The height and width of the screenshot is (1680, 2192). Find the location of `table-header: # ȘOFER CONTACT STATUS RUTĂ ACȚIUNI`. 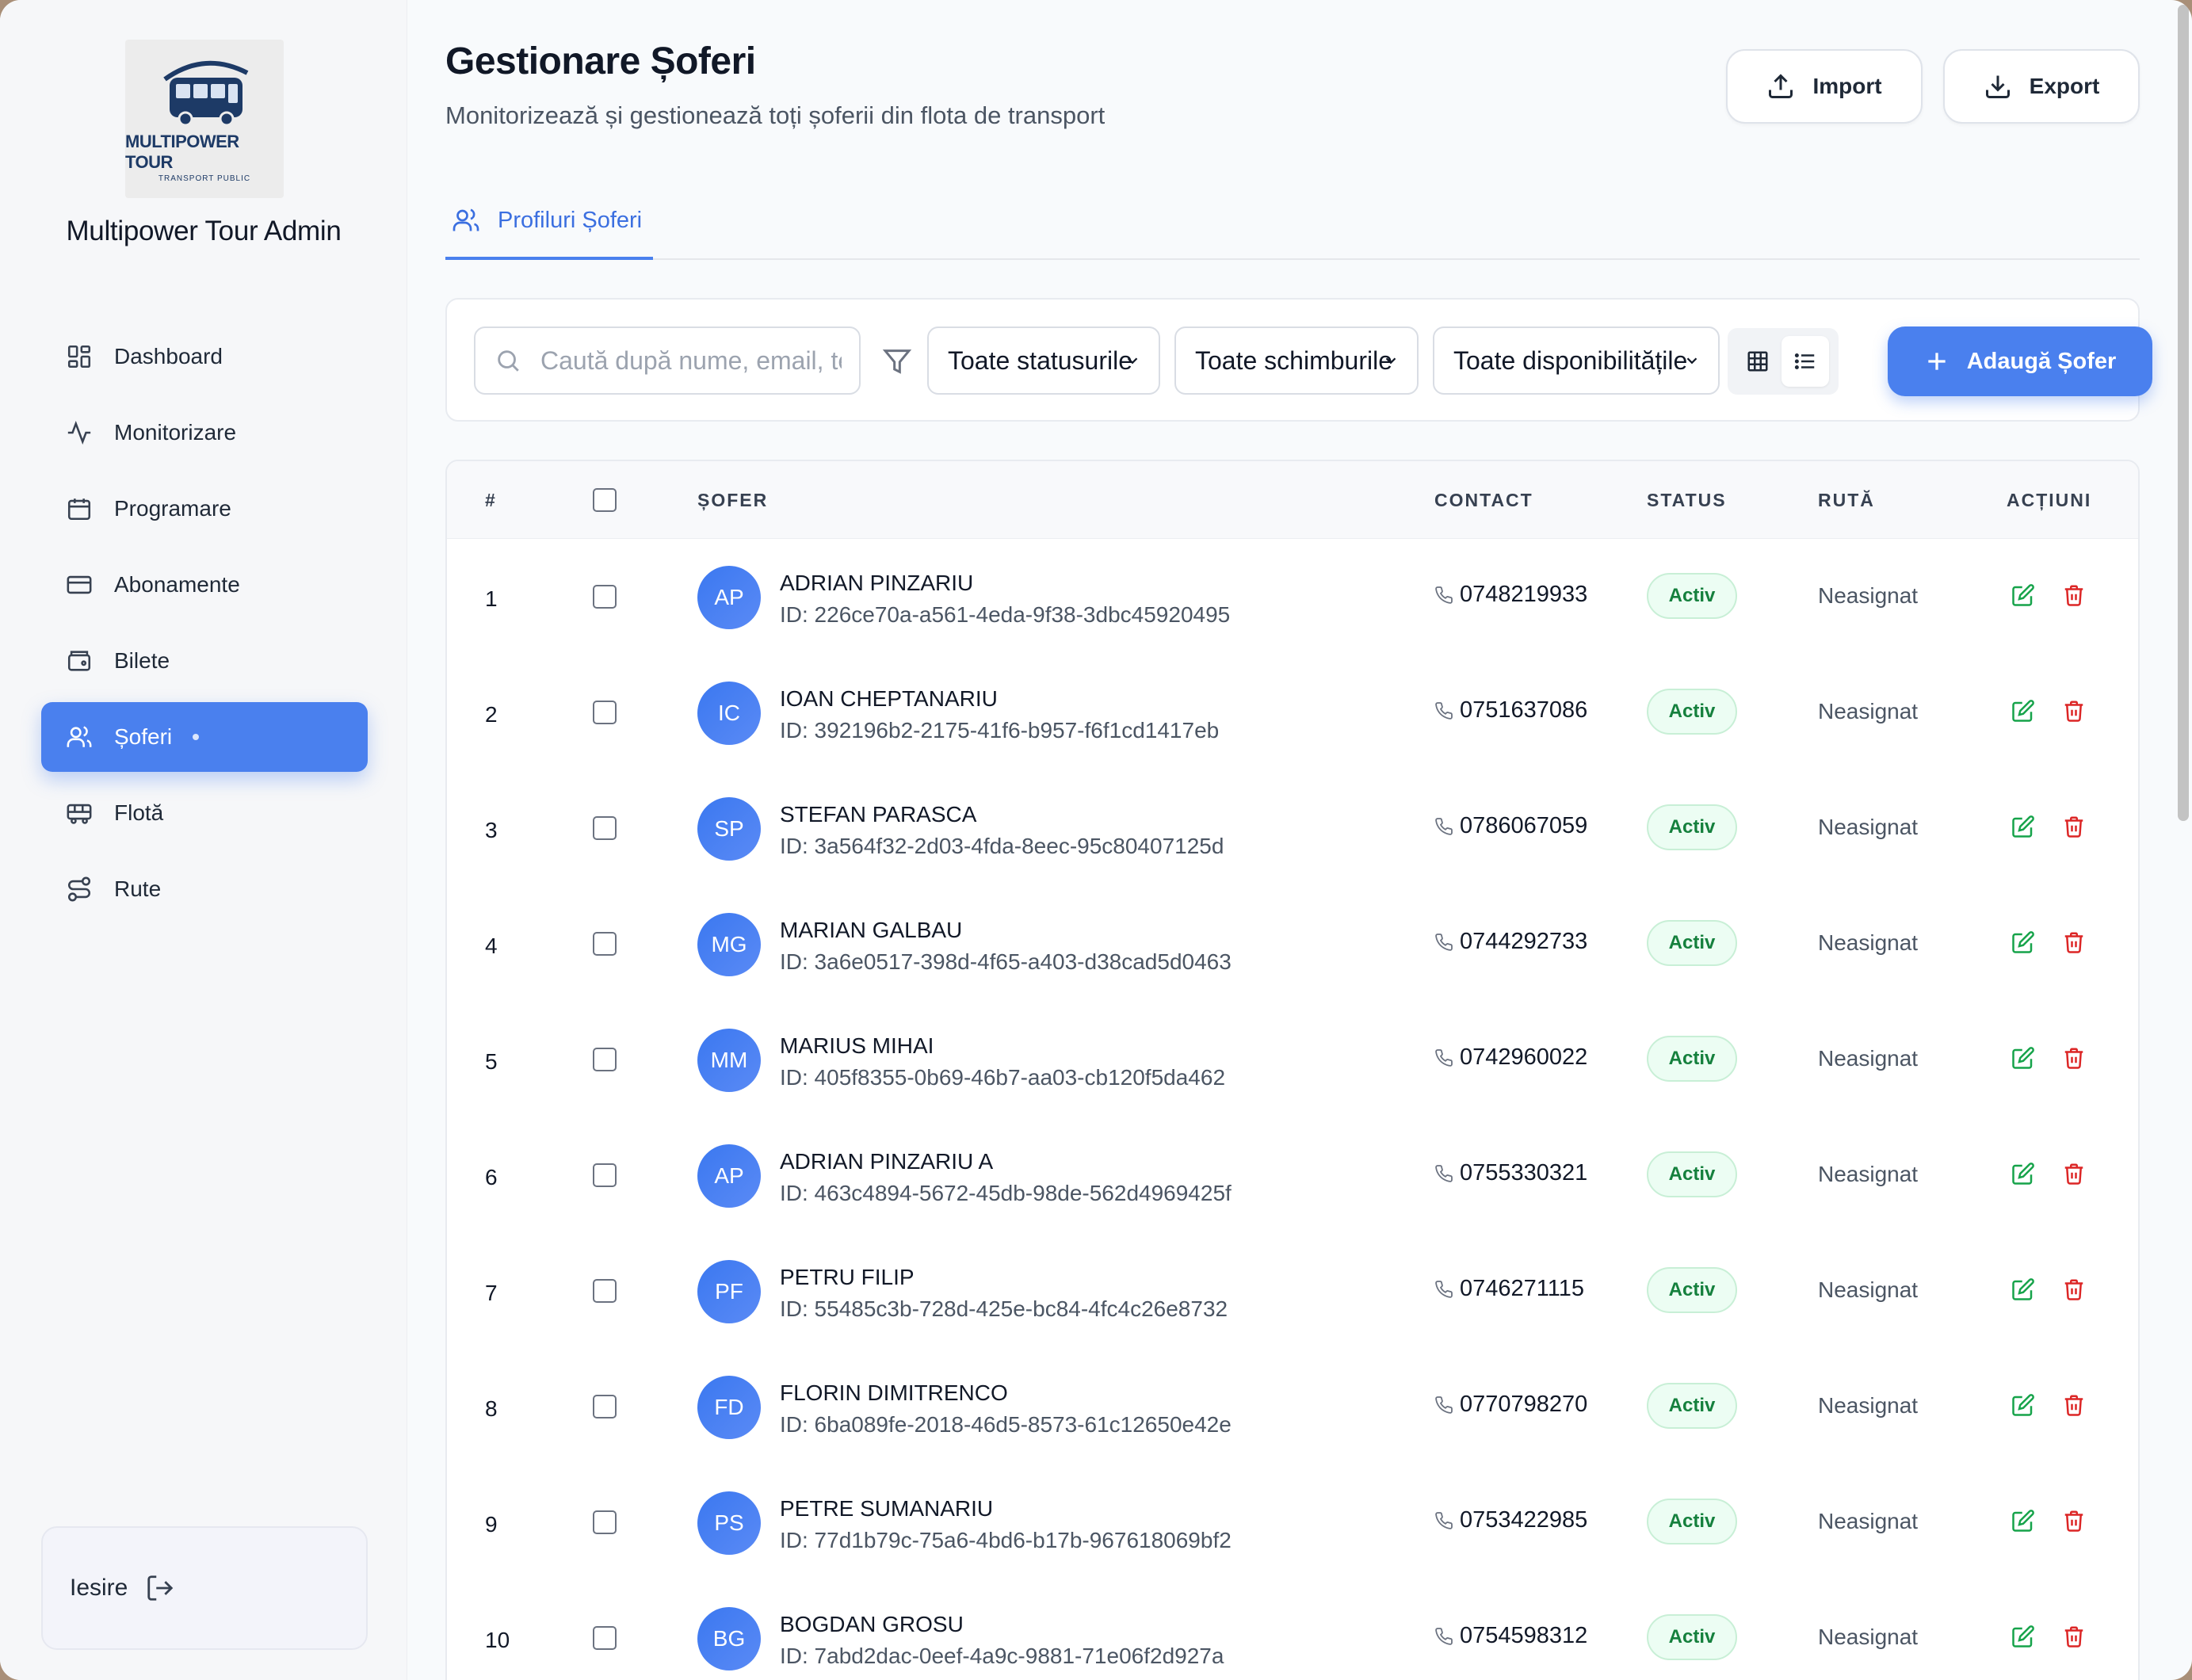

table-header: # ȘOFER CONTACT STATUS RUTĂ ACȚIUNI is located at coordinates (1292, 500).